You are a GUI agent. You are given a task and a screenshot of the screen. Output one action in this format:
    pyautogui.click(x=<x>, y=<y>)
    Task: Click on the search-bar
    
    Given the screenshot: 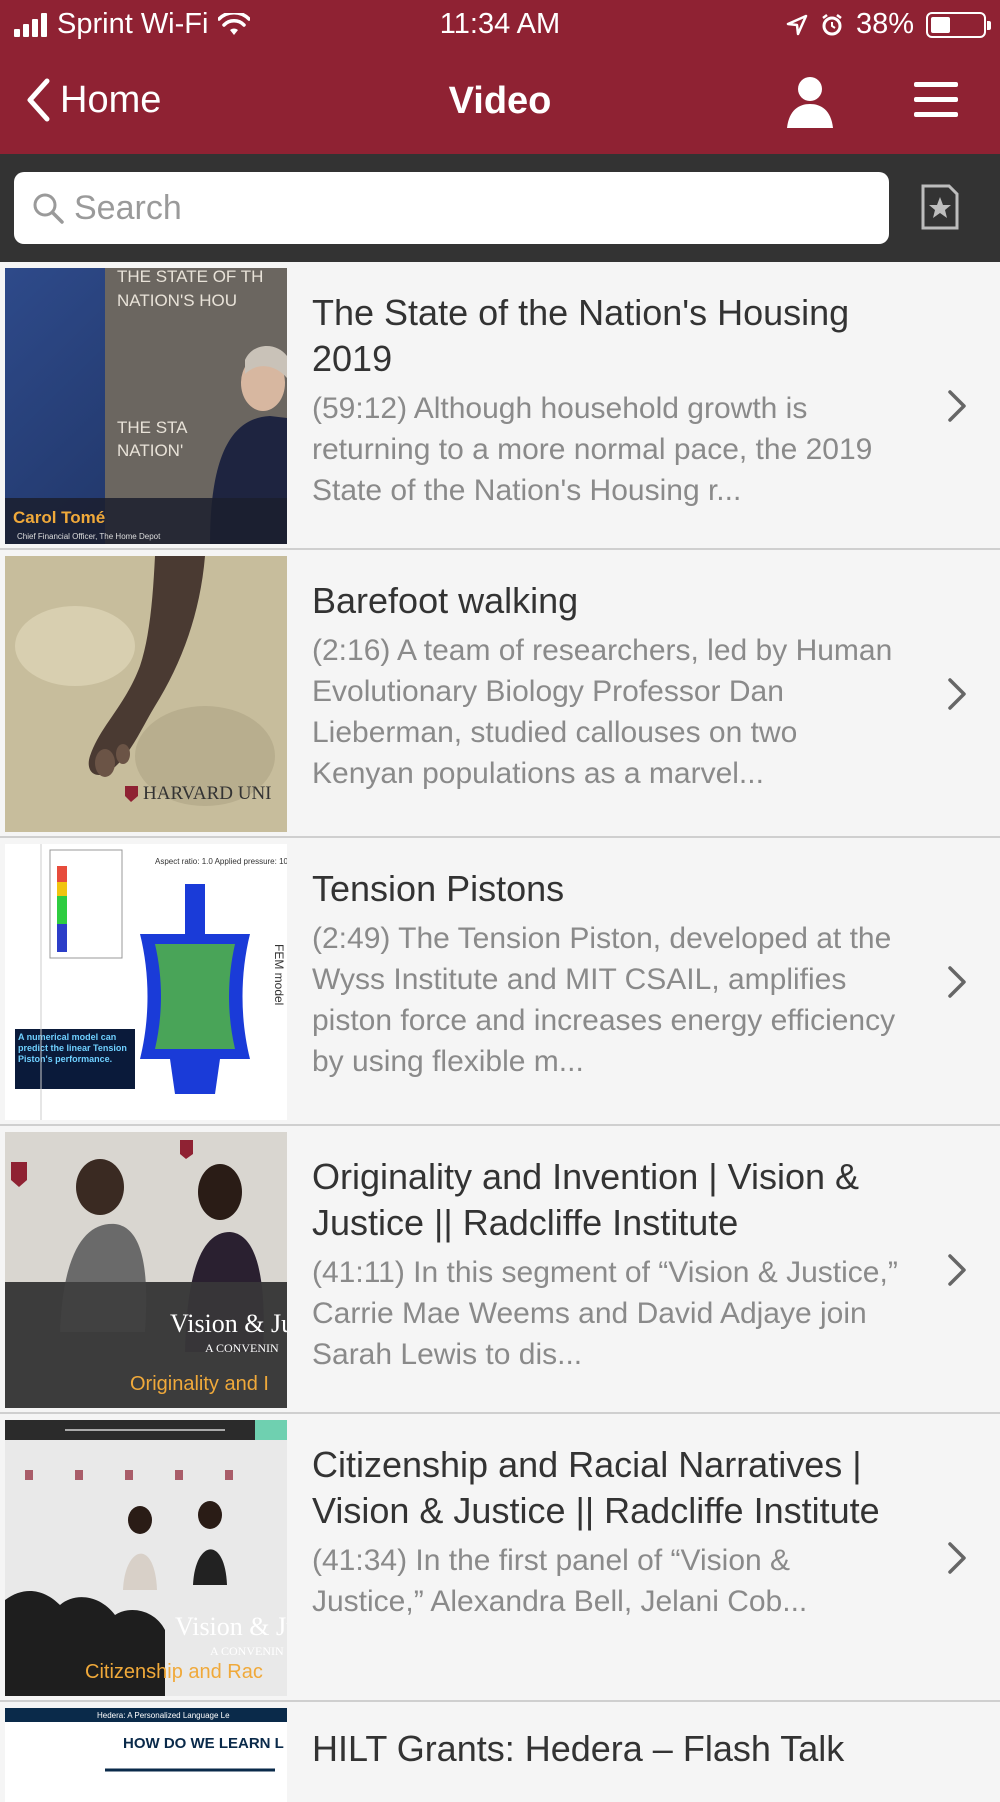 What is the action you would take?
    pyautogui.click(x=500, y=208)
    